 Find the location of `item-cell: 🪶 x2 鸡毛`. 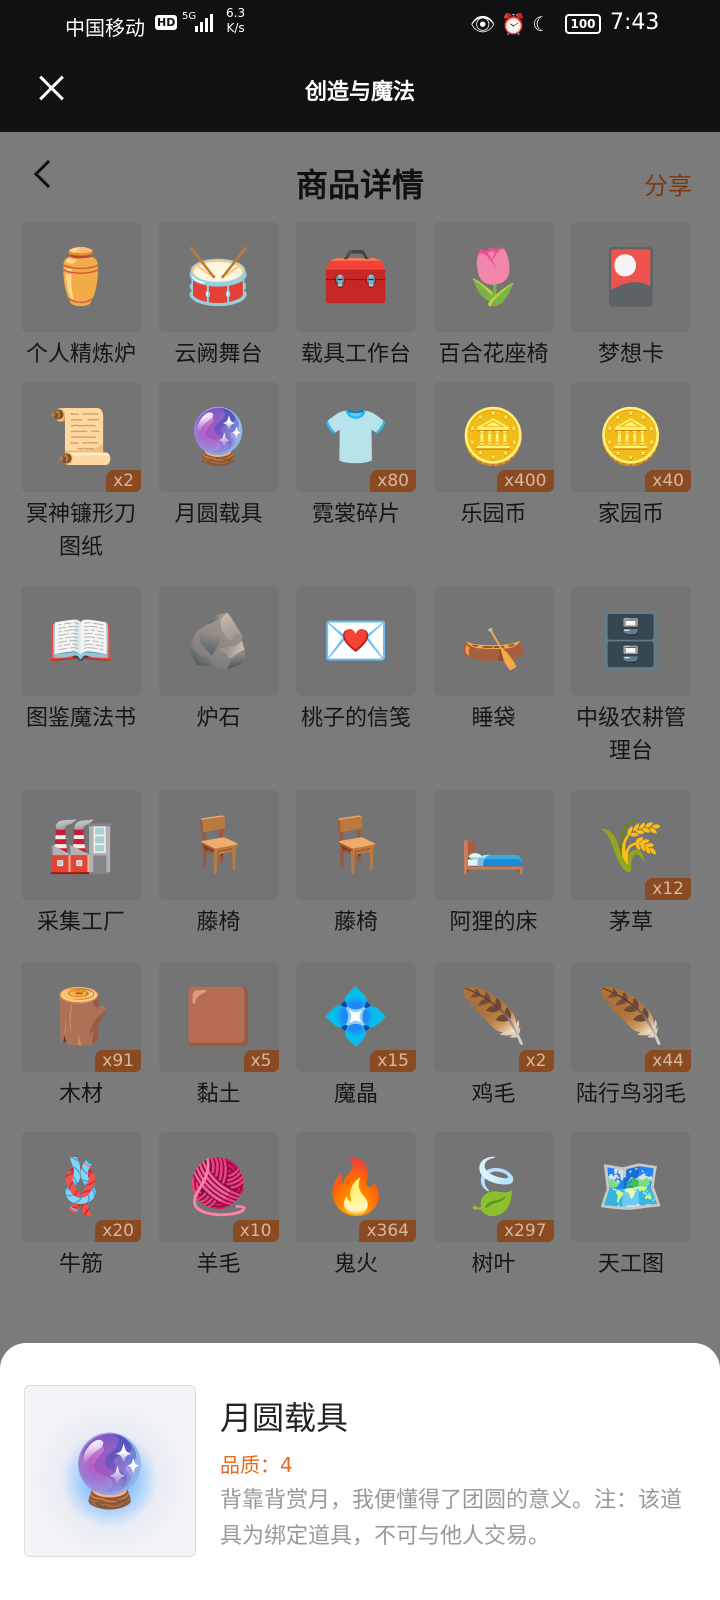

item-cell: 🪶 x2 鸡毛 is located at coordinates (494, 1036).